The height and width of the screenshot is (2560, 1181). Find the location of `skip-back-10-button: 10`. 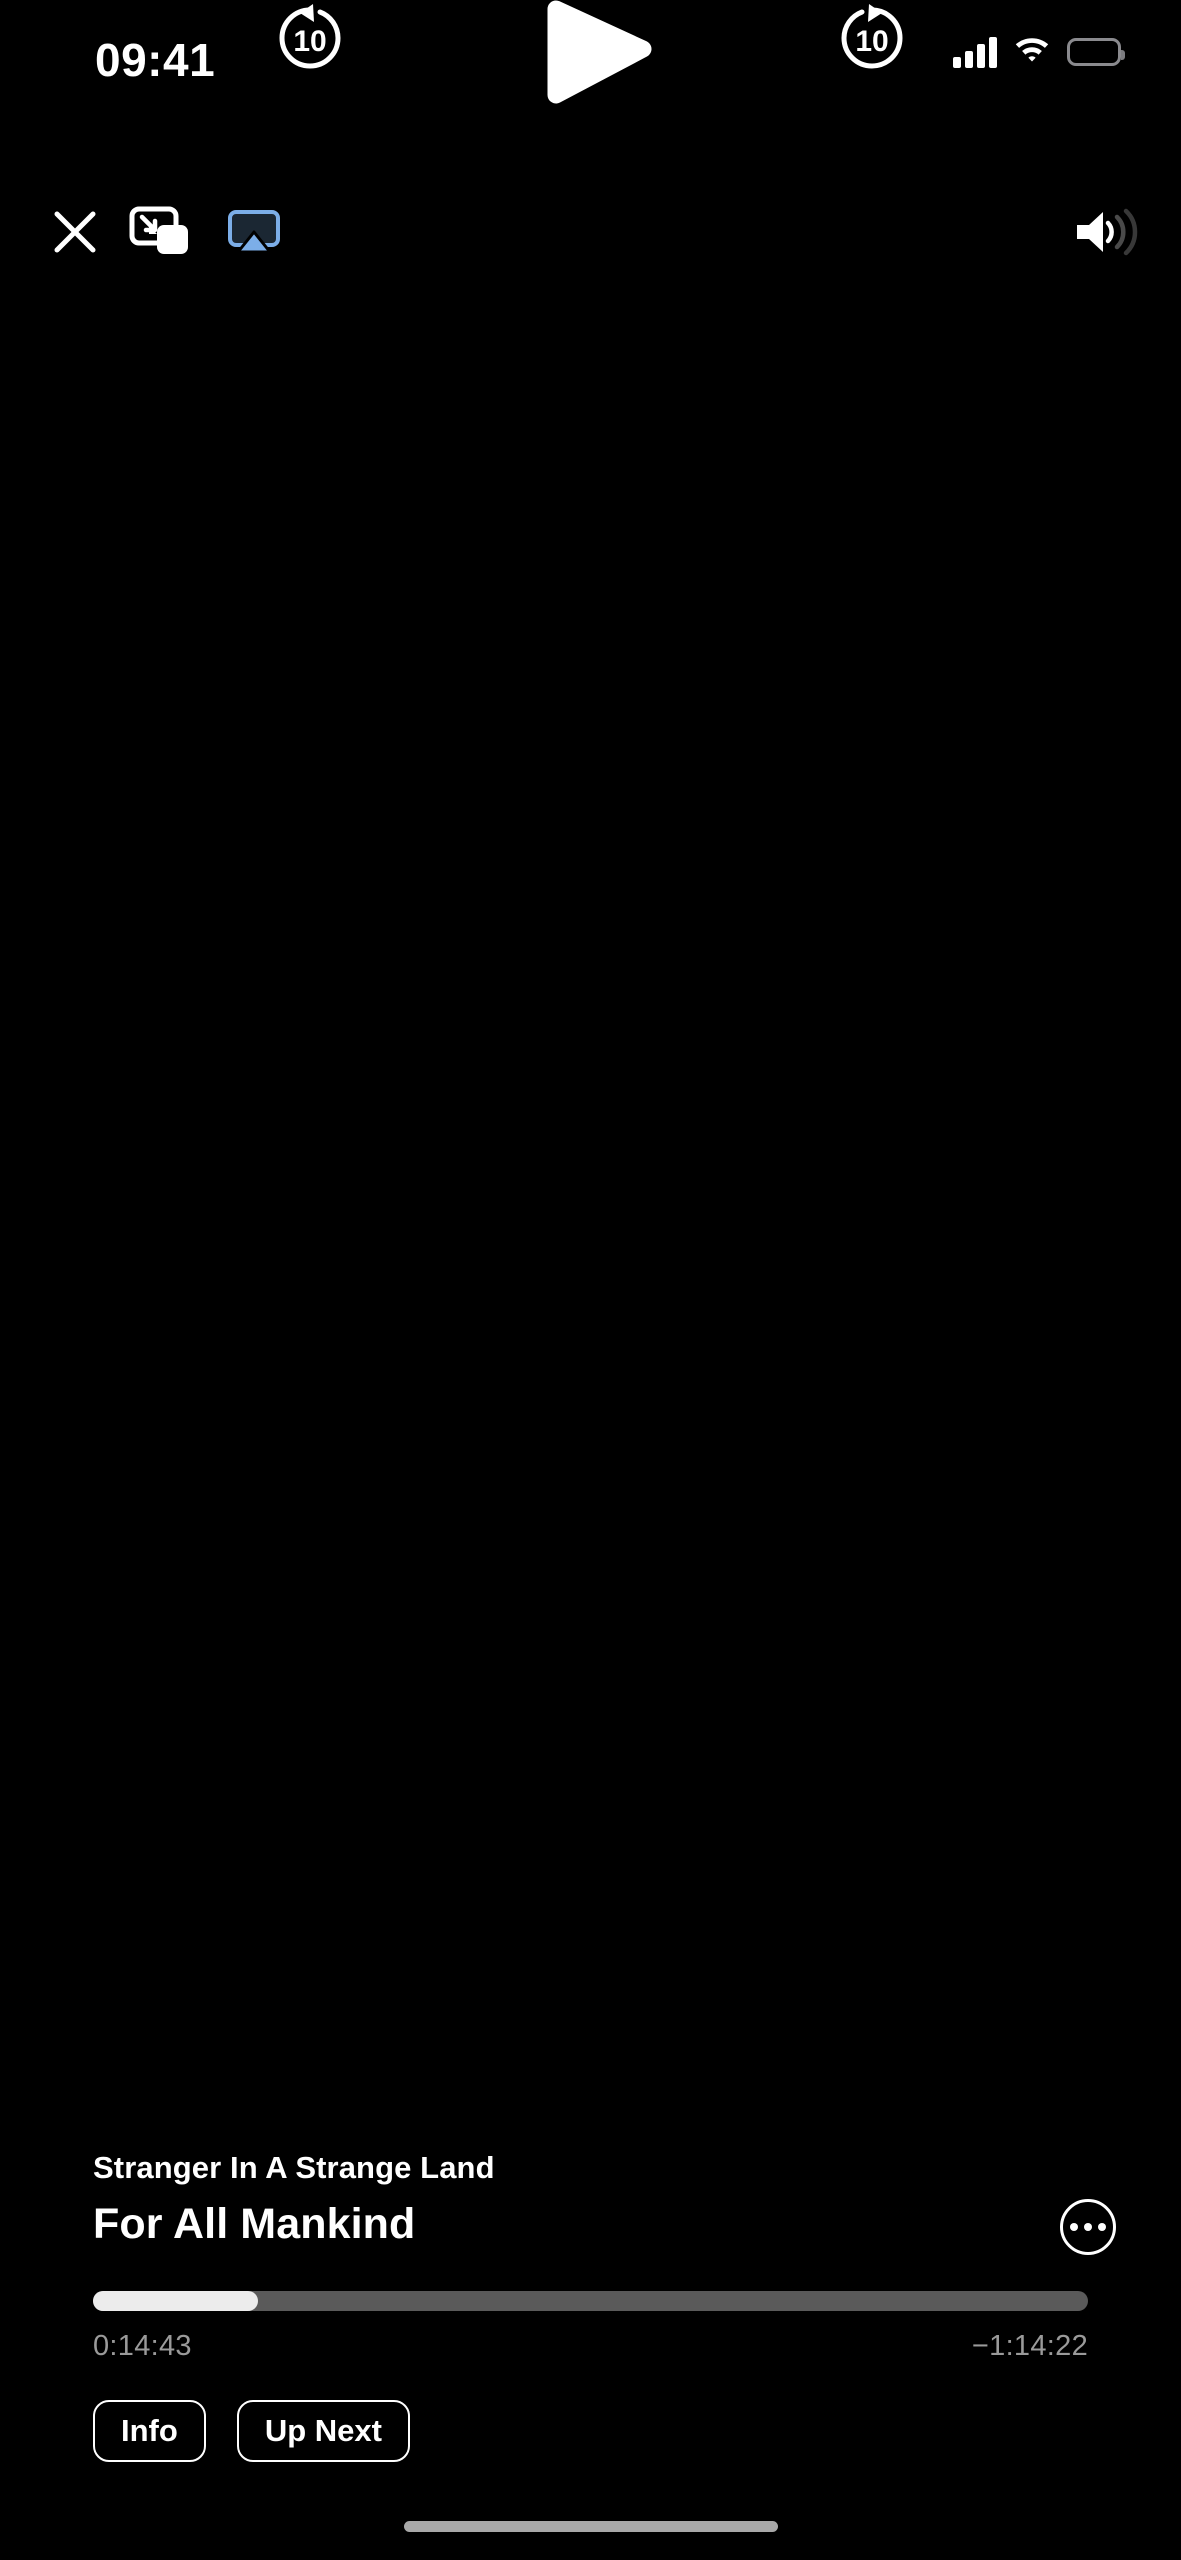

skip-back-10-button: 10 is located at coordinates (310, 38).